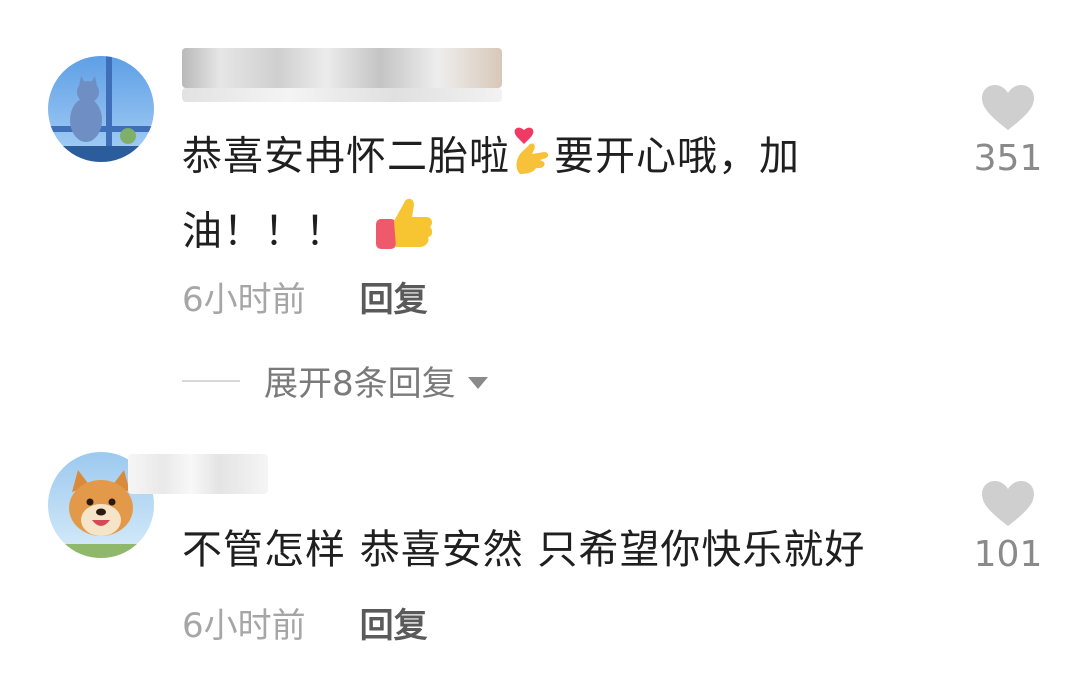  Describe the element at coordinates (477, 382) in the screenshot. I see `caret-down-icon` at that location.